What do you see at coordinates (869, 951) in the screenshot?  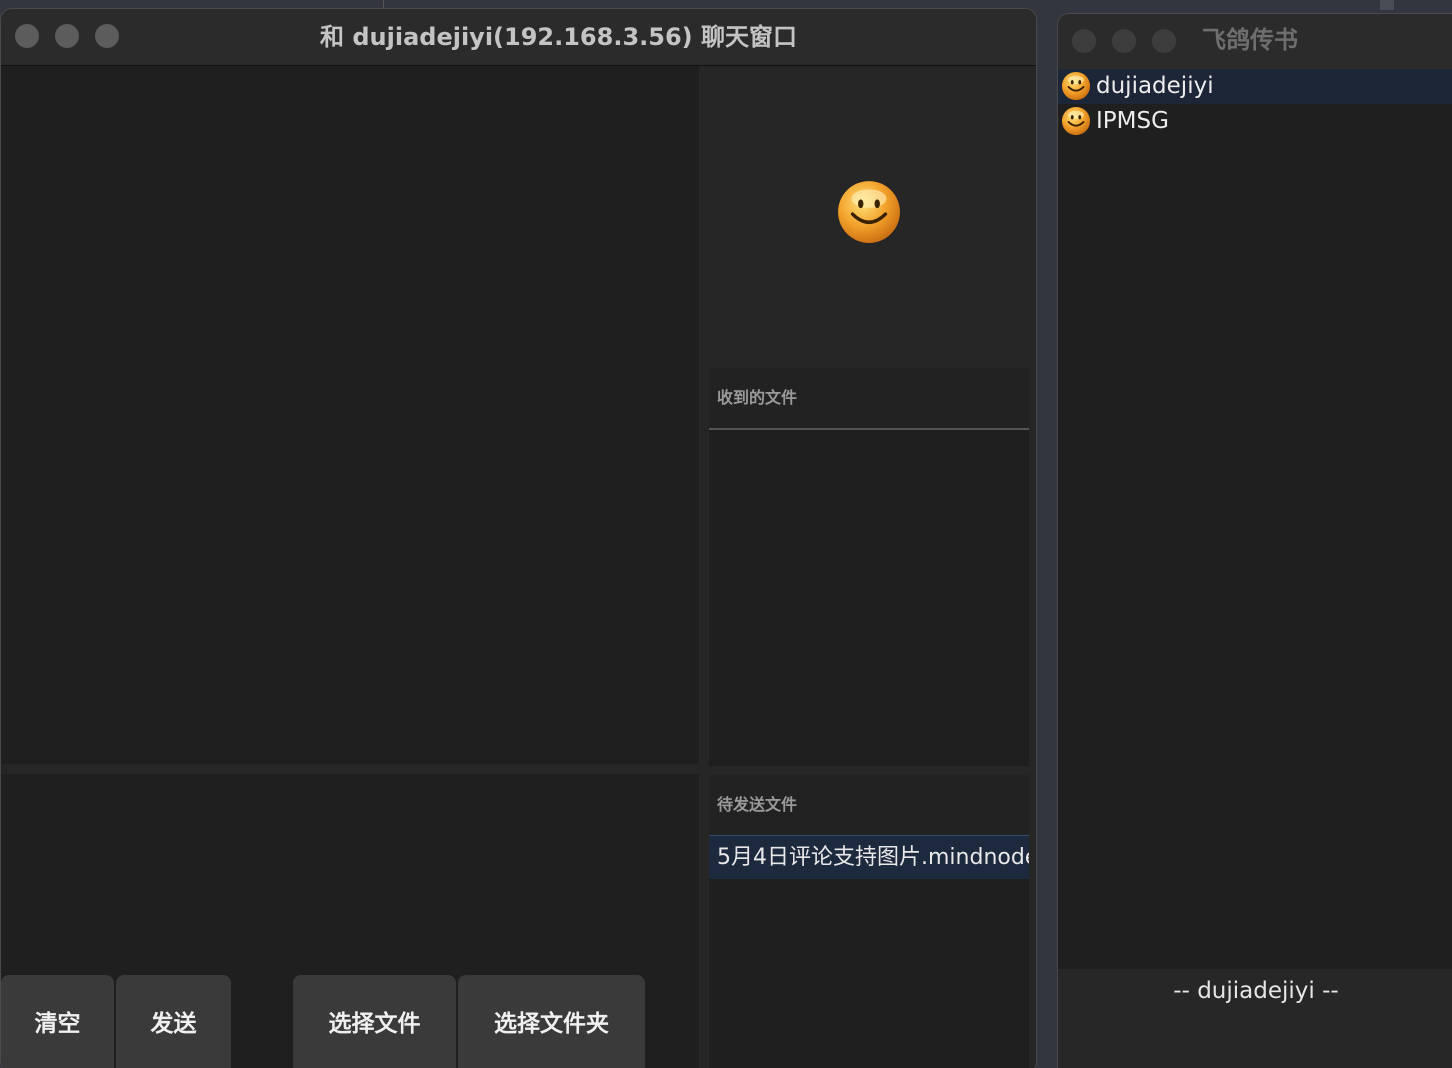 I see `pending-files-list: 5月4日评论支持图片.mindnode` at bounding box center [869, 951].